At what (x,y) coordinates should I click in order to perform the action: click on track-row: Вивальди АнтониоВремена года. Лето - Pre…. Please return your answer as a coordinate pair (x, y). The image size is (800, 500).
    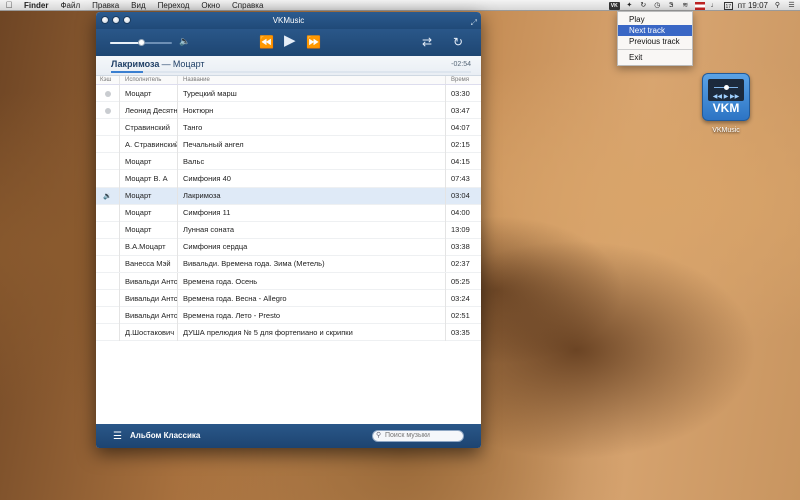
    Looking at the image, I should click on (288, 315).